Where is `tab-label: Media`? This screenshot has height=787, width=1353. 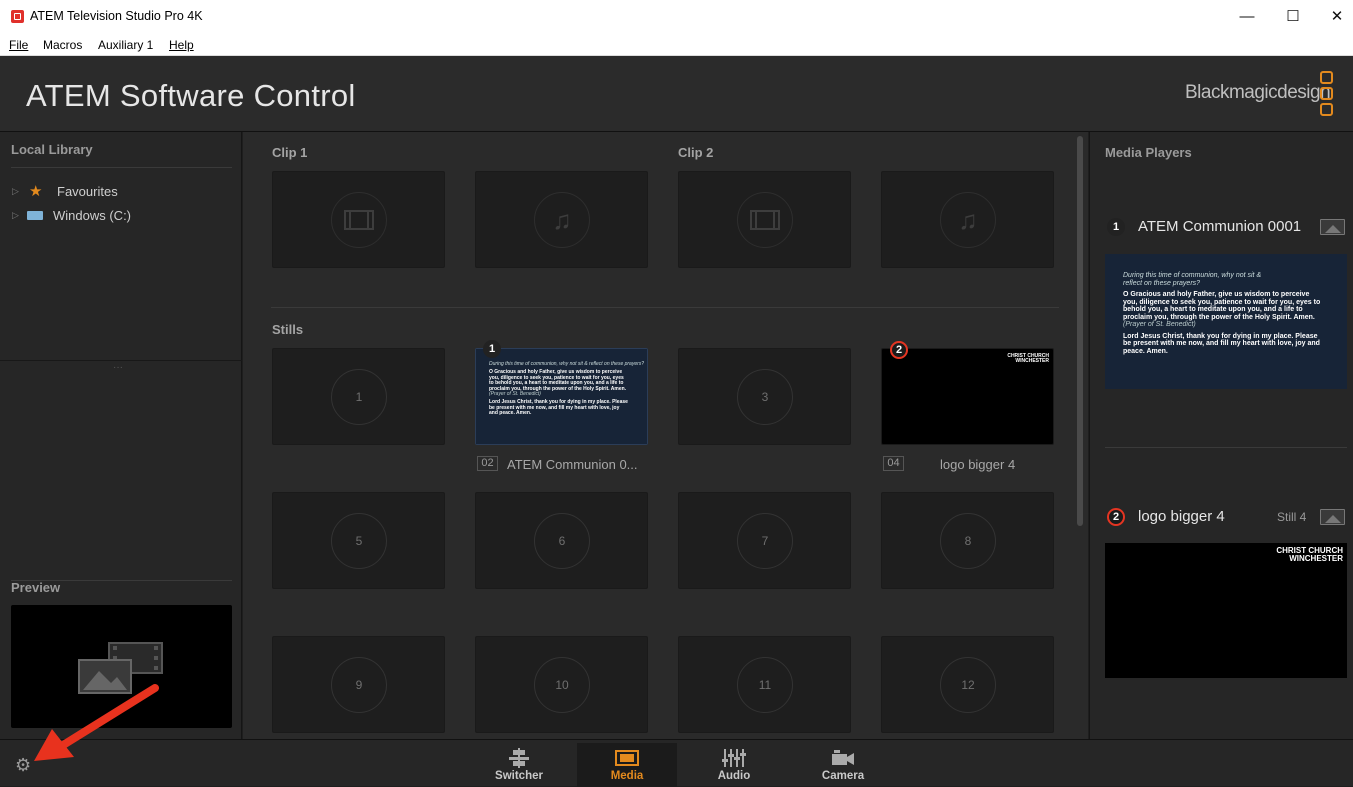 tab-label: Media is located at coordinates (627, 776).